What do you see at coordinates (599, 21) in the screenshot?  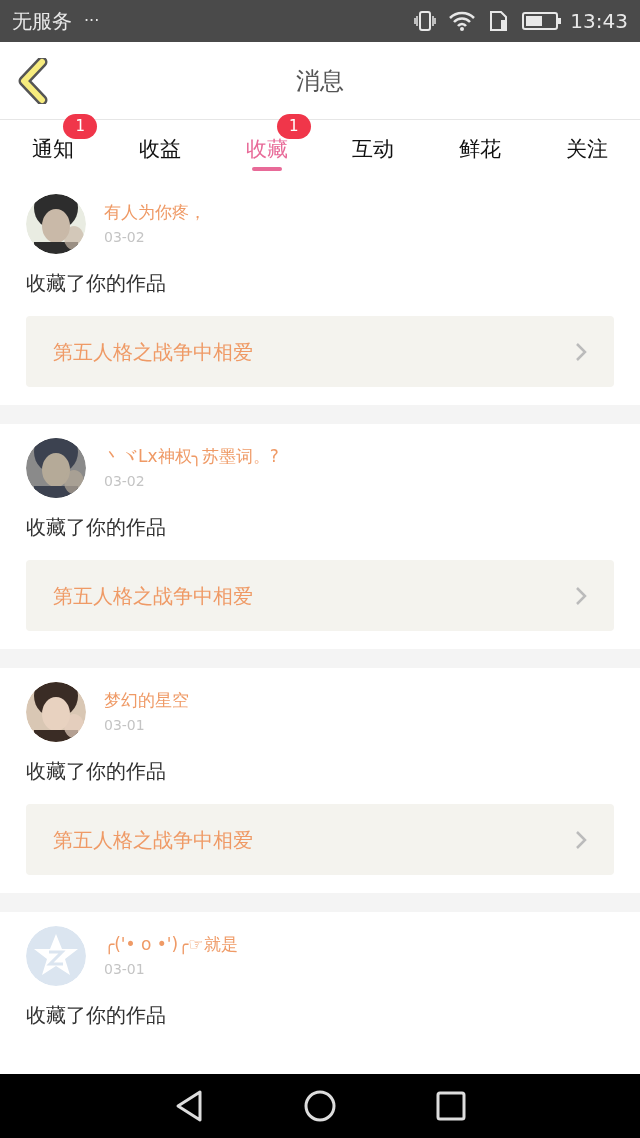 I see `clock-time: 13:43` at bounding box center [599, 21].